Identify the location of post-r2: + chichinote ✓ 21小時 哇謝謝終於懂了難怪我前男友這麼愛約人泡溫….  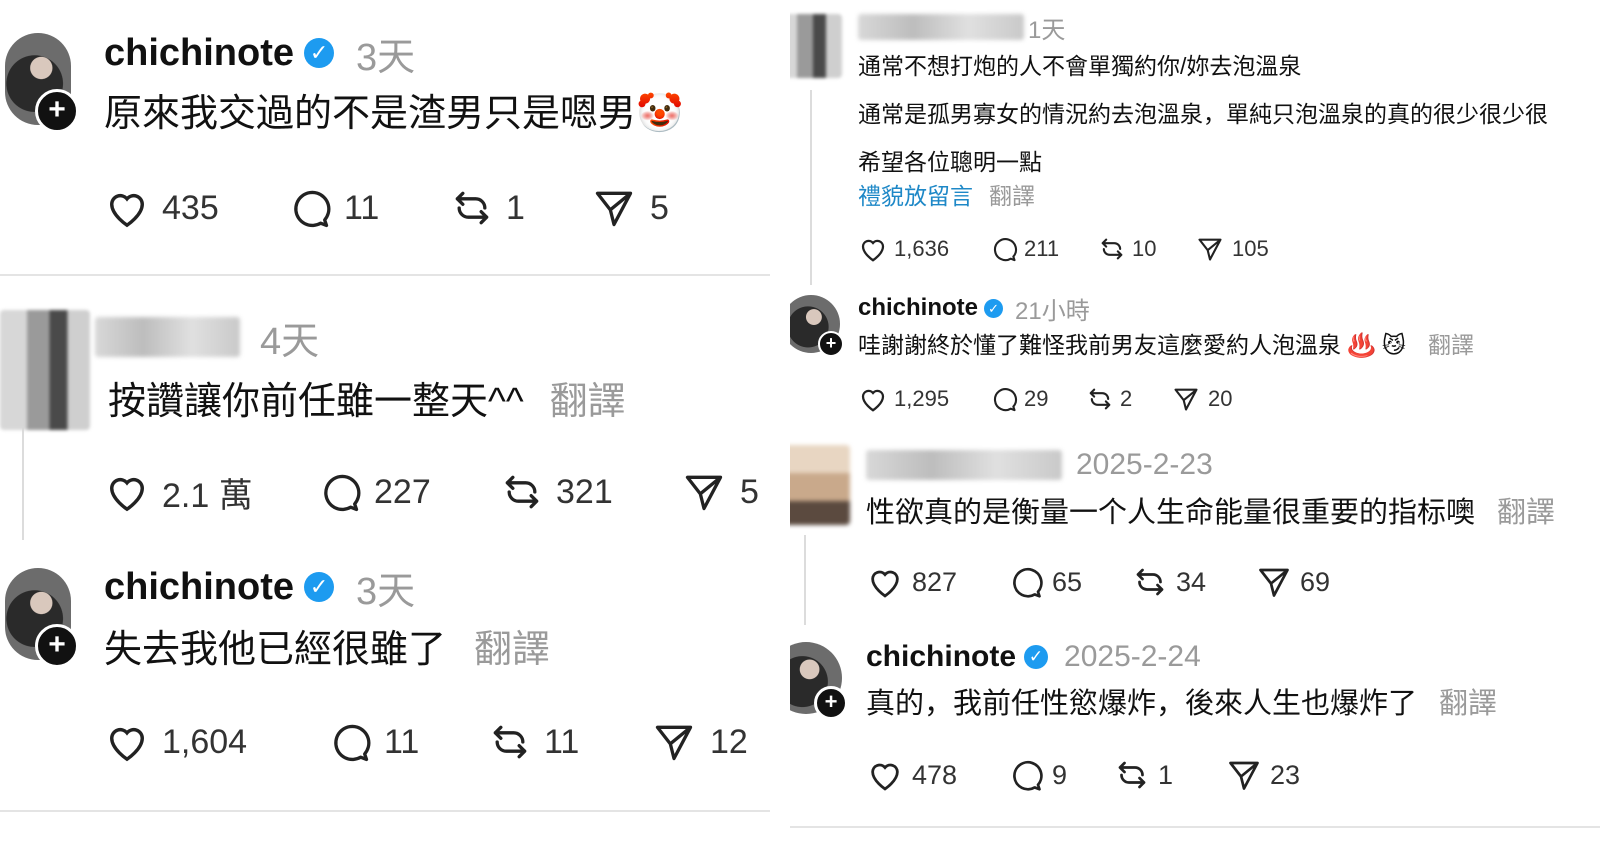
(1195, 360).